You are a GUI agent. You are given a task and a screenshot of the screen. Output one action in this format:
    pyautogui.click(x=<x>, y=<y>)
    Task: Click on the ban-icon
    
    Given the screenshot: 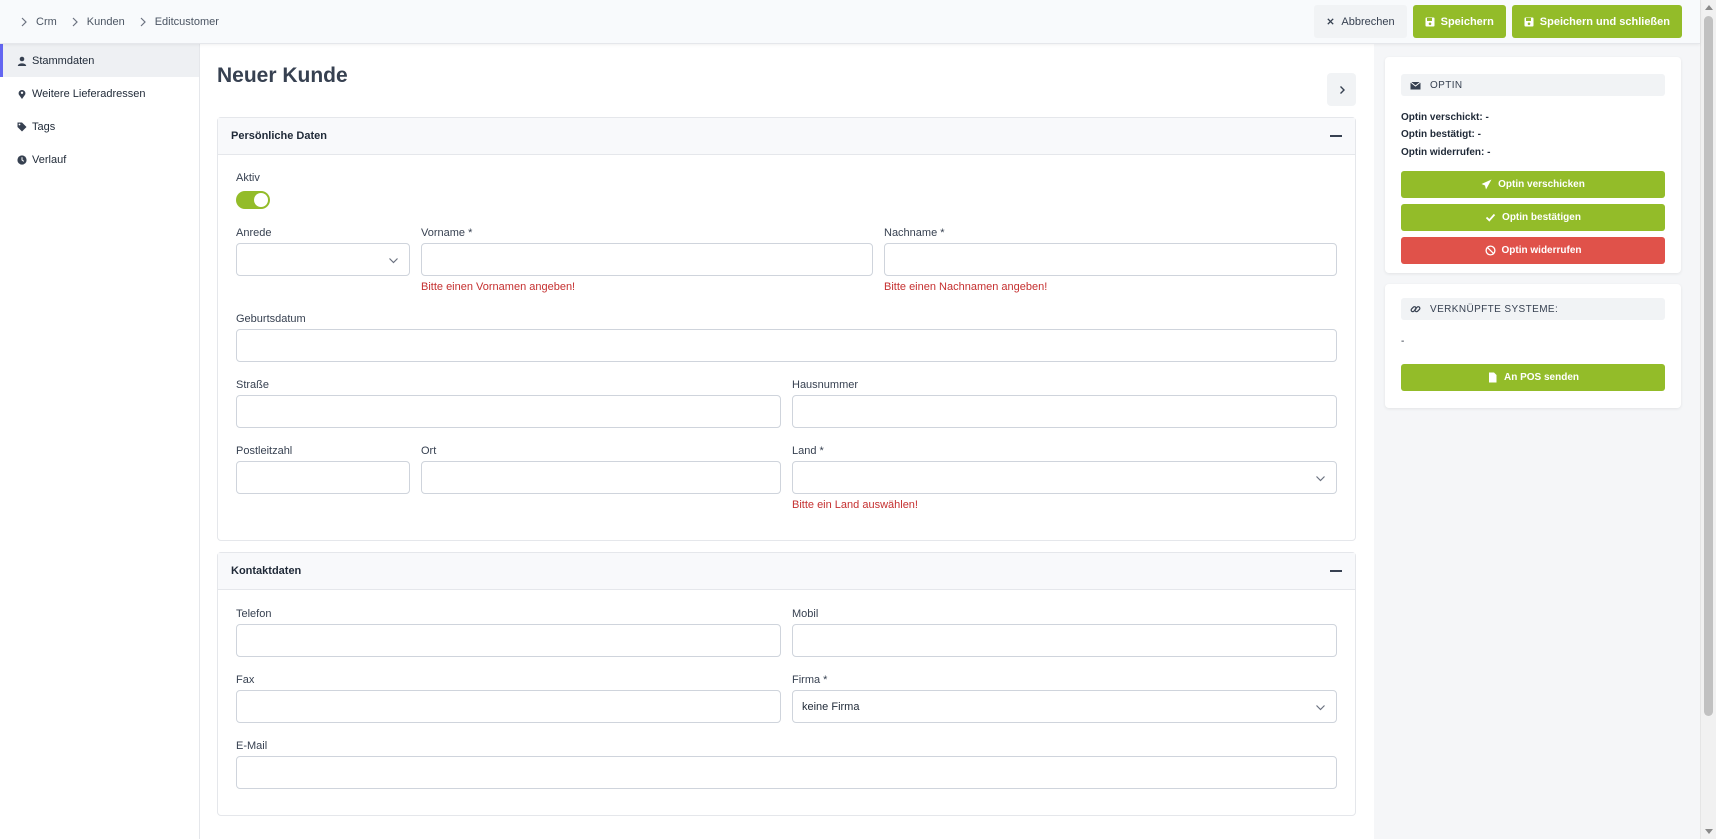 What is the action you would take?
    pyautogui.click(x=1490, y=250)
    